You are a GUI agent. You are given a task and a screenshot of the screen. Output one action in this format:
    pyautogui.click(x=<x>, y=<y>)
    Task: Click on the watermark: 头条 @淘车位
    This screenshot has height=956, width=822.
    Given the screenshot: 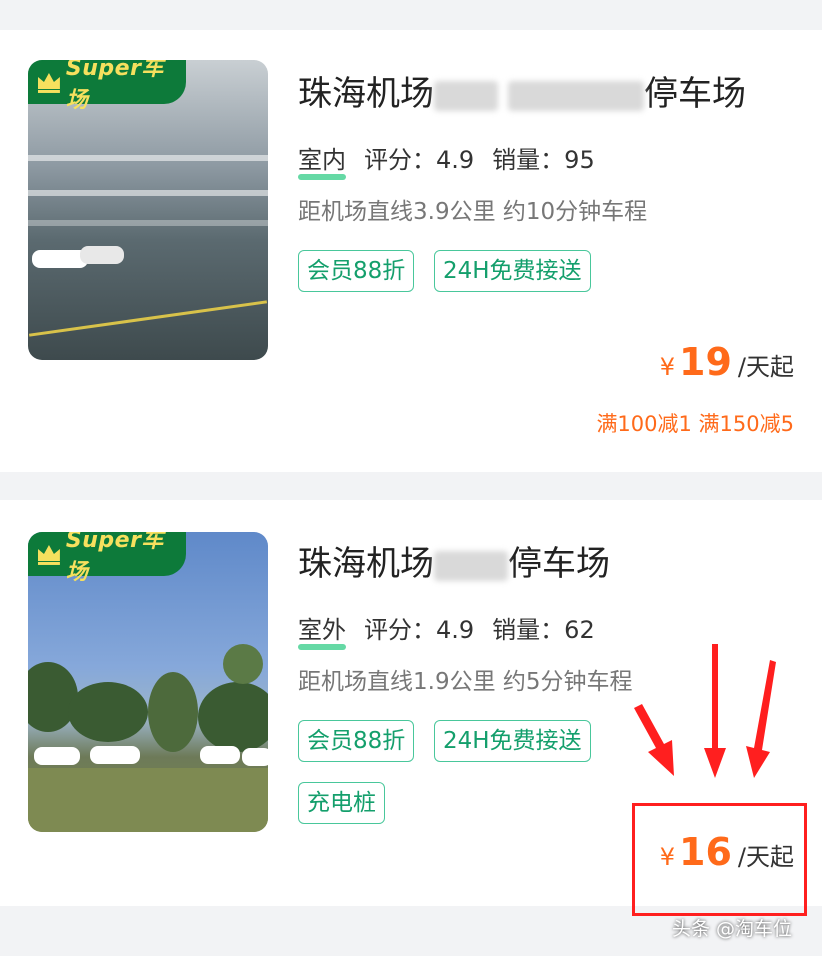 What is the action you would take?
    pyautogui.click(x=732, y=929)
    